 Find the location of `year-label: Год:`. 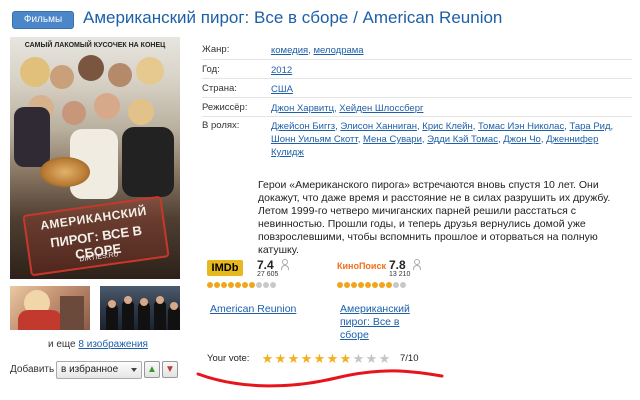

year-label: Год: is located at coordinates (211, 69).